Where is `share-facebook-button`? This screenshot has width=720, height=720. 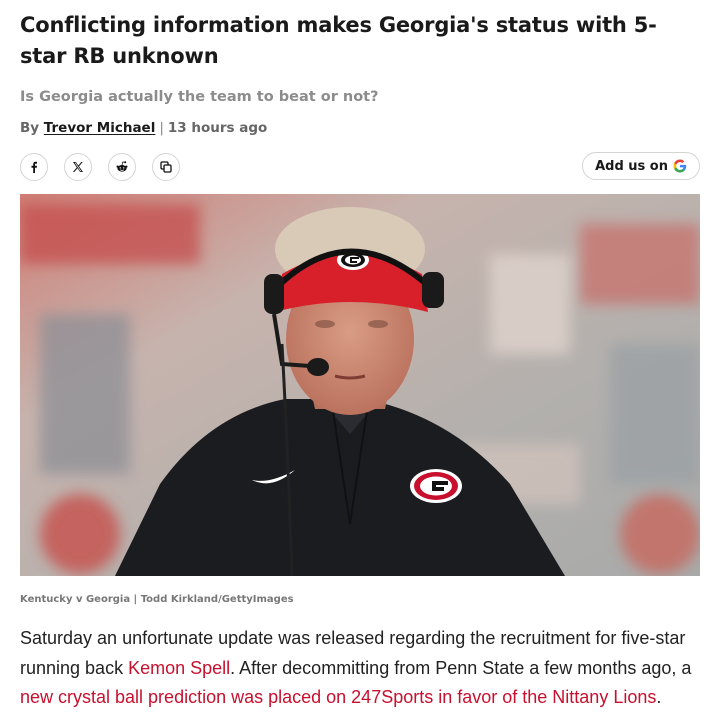 share-facebook-button is located at coordinates (34, 167).